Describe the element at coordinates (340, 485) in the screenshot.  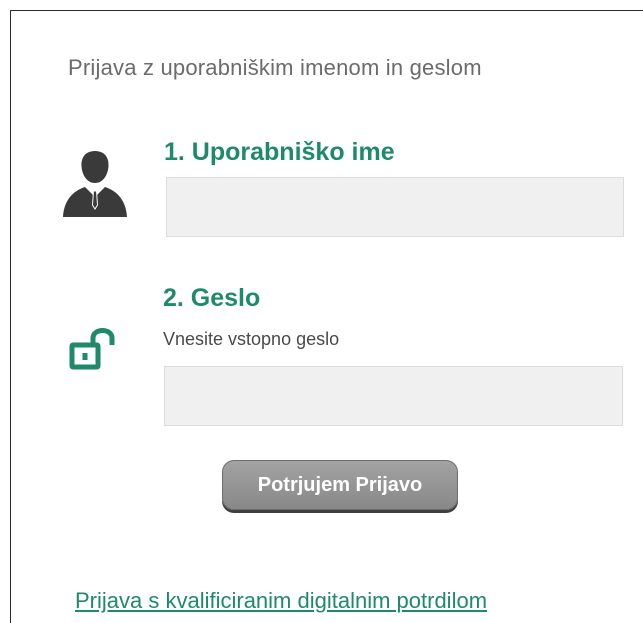
I see `confirm-login-button: Potrjujem Prijavo` at that location.